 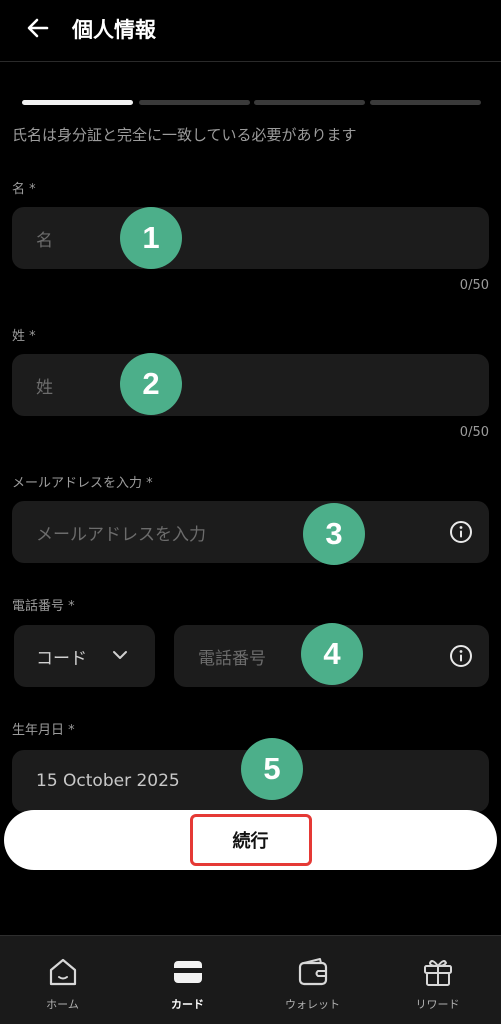 I want to click on email-input: メールアドレスを入力, so click(x=250, y=532).